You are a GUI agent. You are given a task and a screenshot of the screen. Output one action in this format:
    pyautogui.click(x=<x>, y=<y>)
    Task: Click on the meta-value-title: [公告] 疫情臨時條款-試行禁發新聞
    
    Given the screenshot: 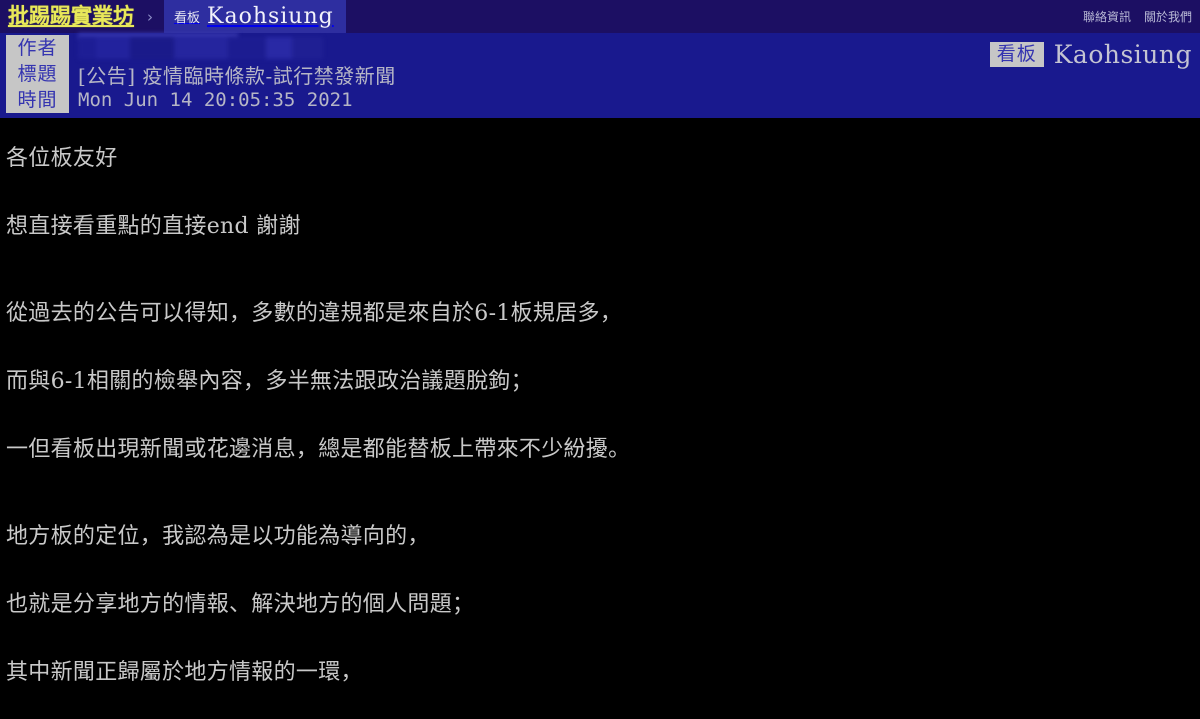 What is the action you would take?
    pyautogui.click(x=237, y=75)
    